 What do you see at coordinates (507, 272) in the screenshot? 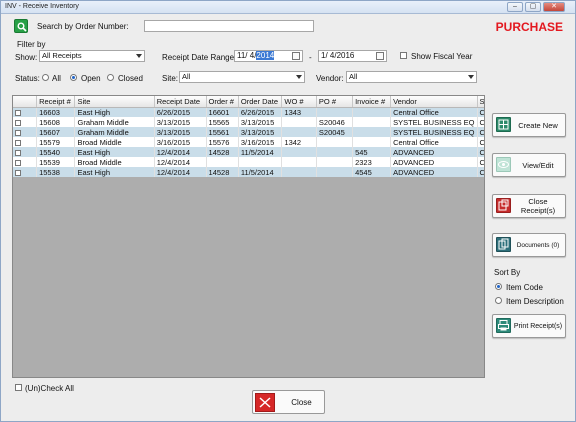
I see `sort-by-label: Sort By` at bounding box center [507, 272].